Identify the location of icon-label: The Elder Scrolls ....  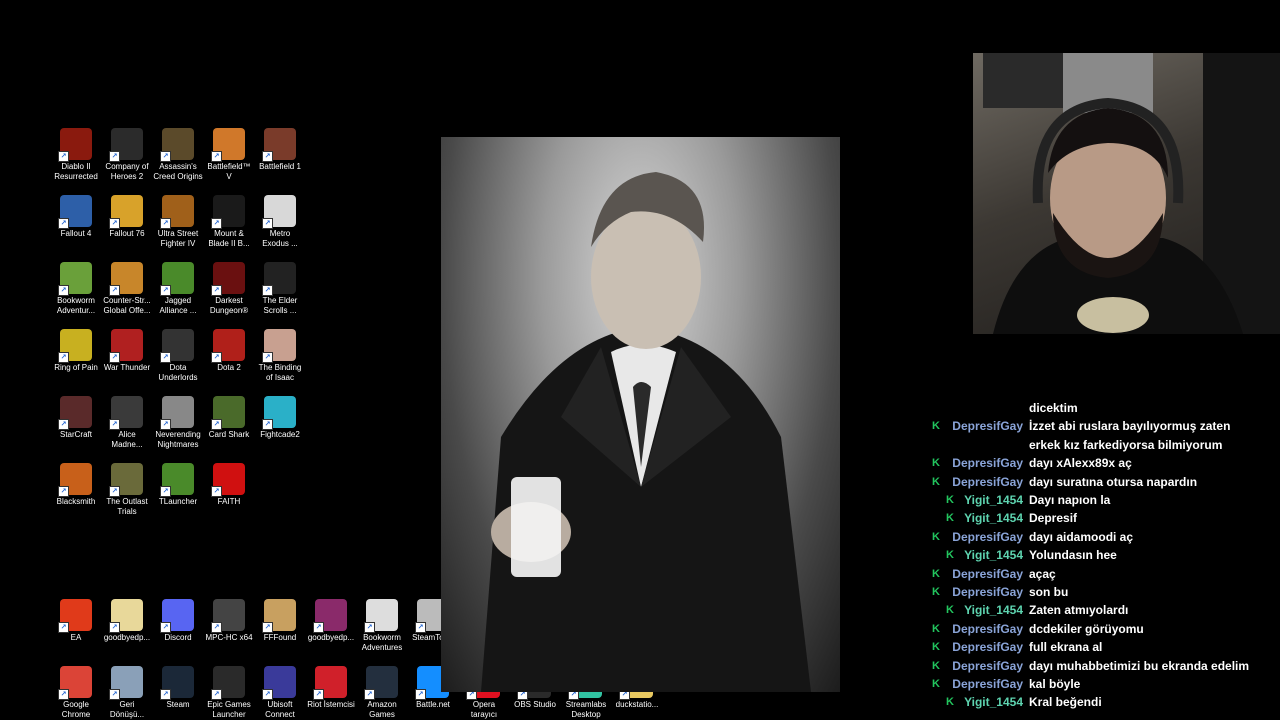
(280, 305).